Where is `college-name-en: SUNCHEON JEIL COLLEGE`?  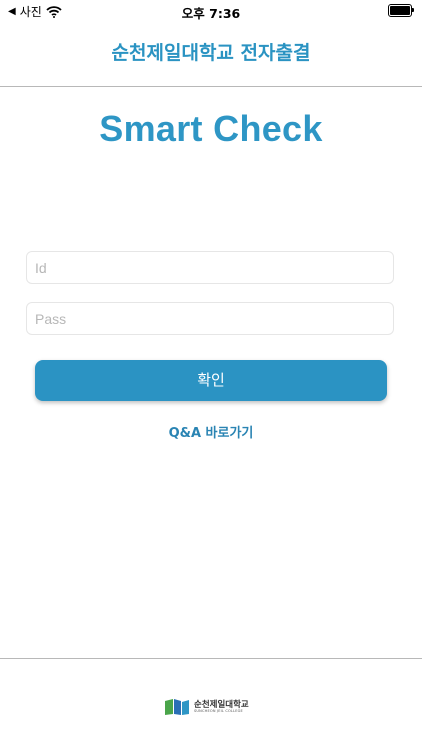 college-name-en: SUNCHEON JEIL COLLEGE is located at coordinates (218, 711).